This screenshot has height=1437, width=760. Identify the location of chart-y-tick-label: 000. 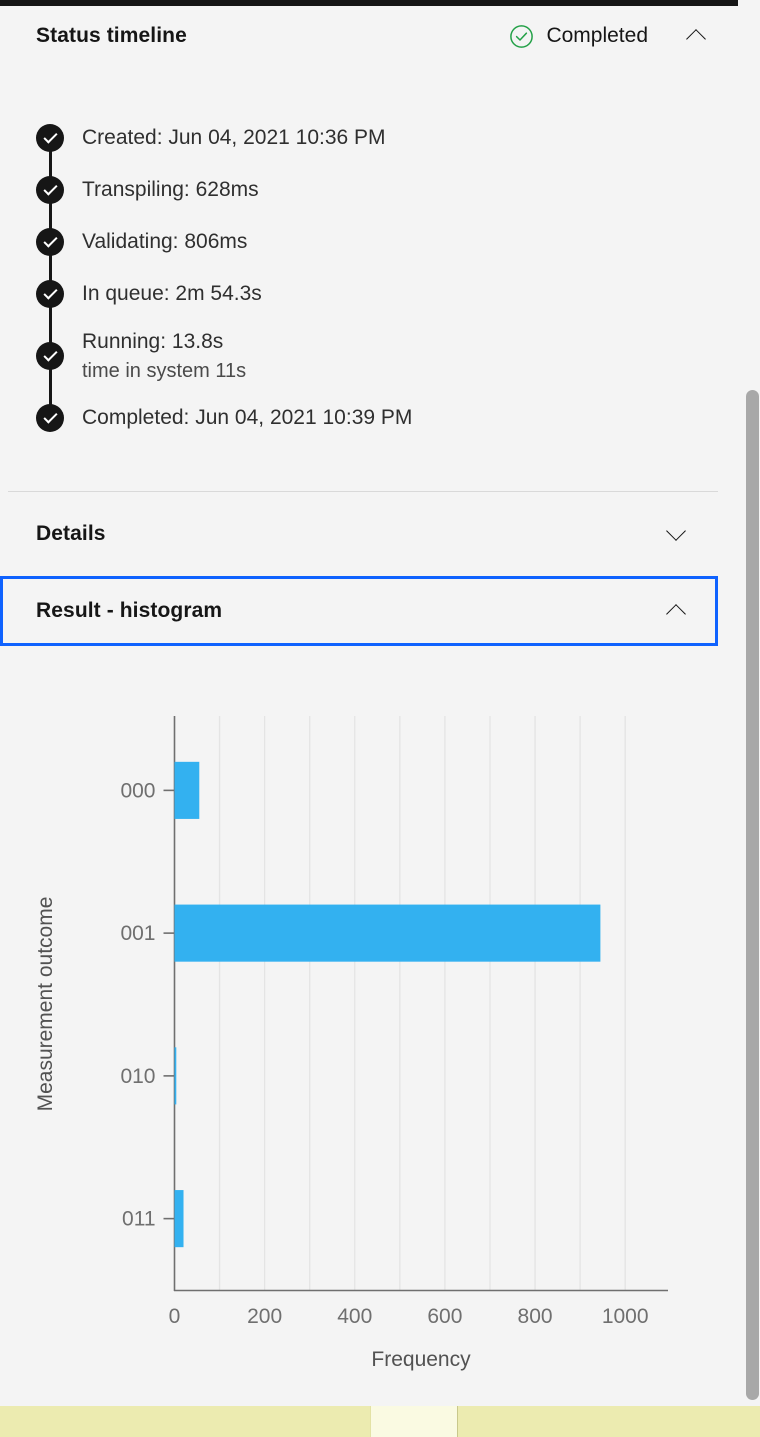
(137, 790).